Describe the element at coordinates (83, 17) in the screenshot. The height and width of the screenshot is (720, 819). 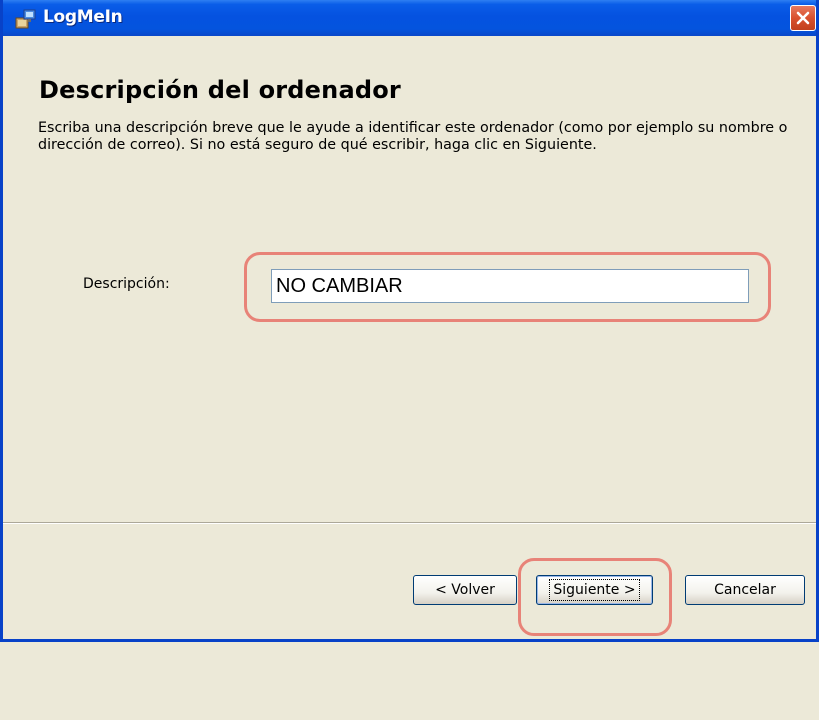
I see `window-title: LogMeIn` at that location.